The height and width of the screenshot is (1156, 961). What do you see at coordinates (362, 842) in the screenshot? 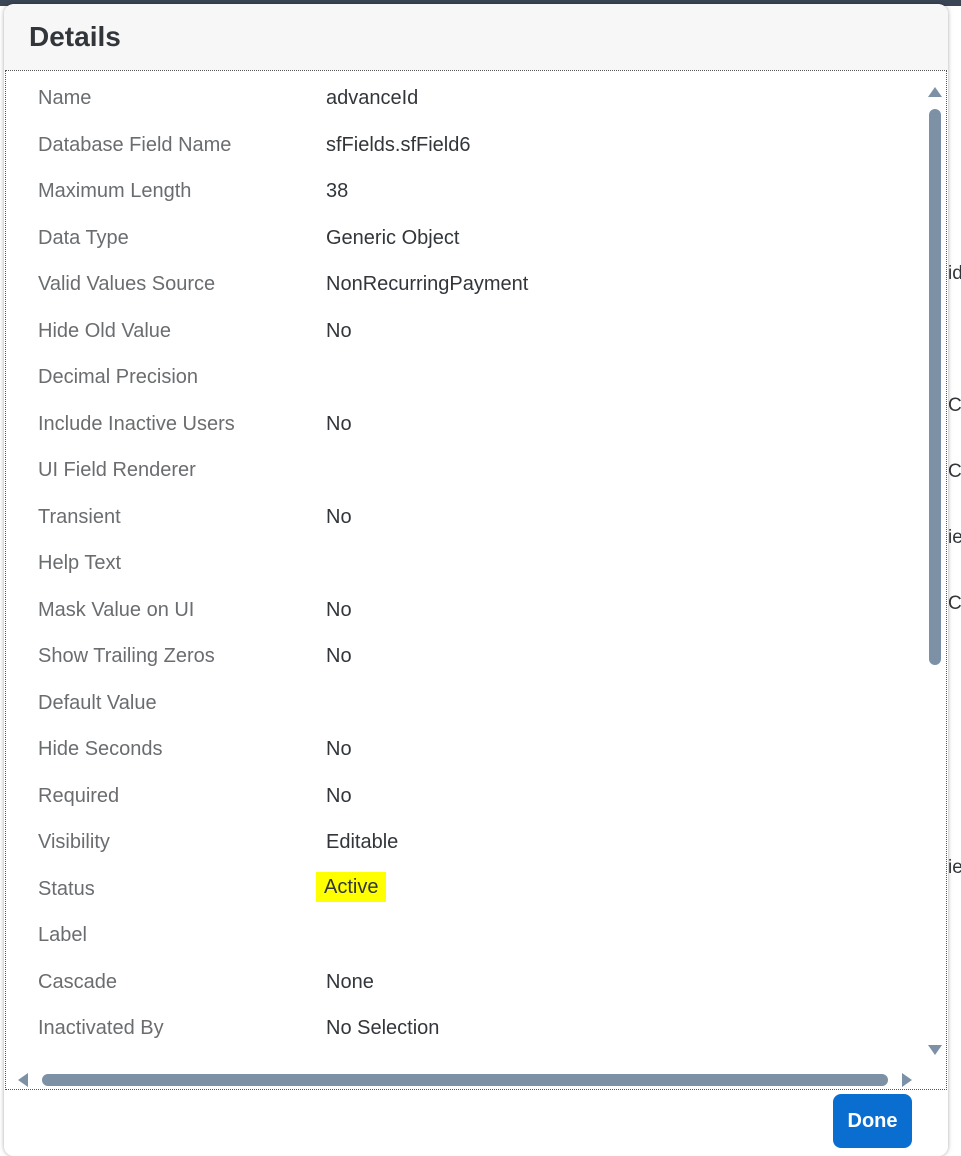
I see `field-value: Editable` at bounding box center [362, 842].